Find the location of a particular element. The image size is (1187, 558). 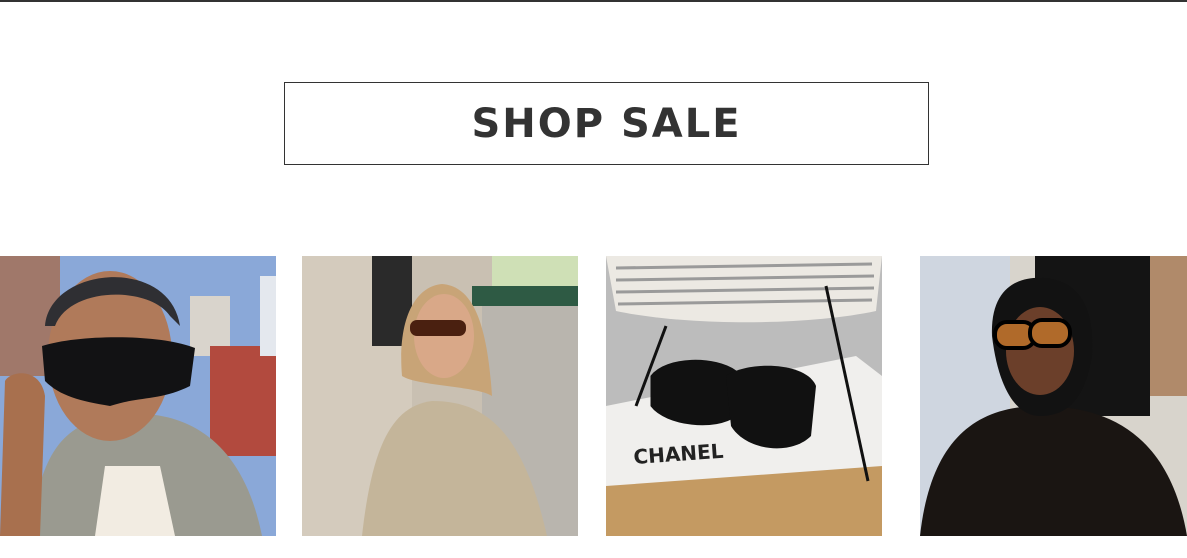

photo-woman-headscarf-fur is located at coordinates (1053, 396).